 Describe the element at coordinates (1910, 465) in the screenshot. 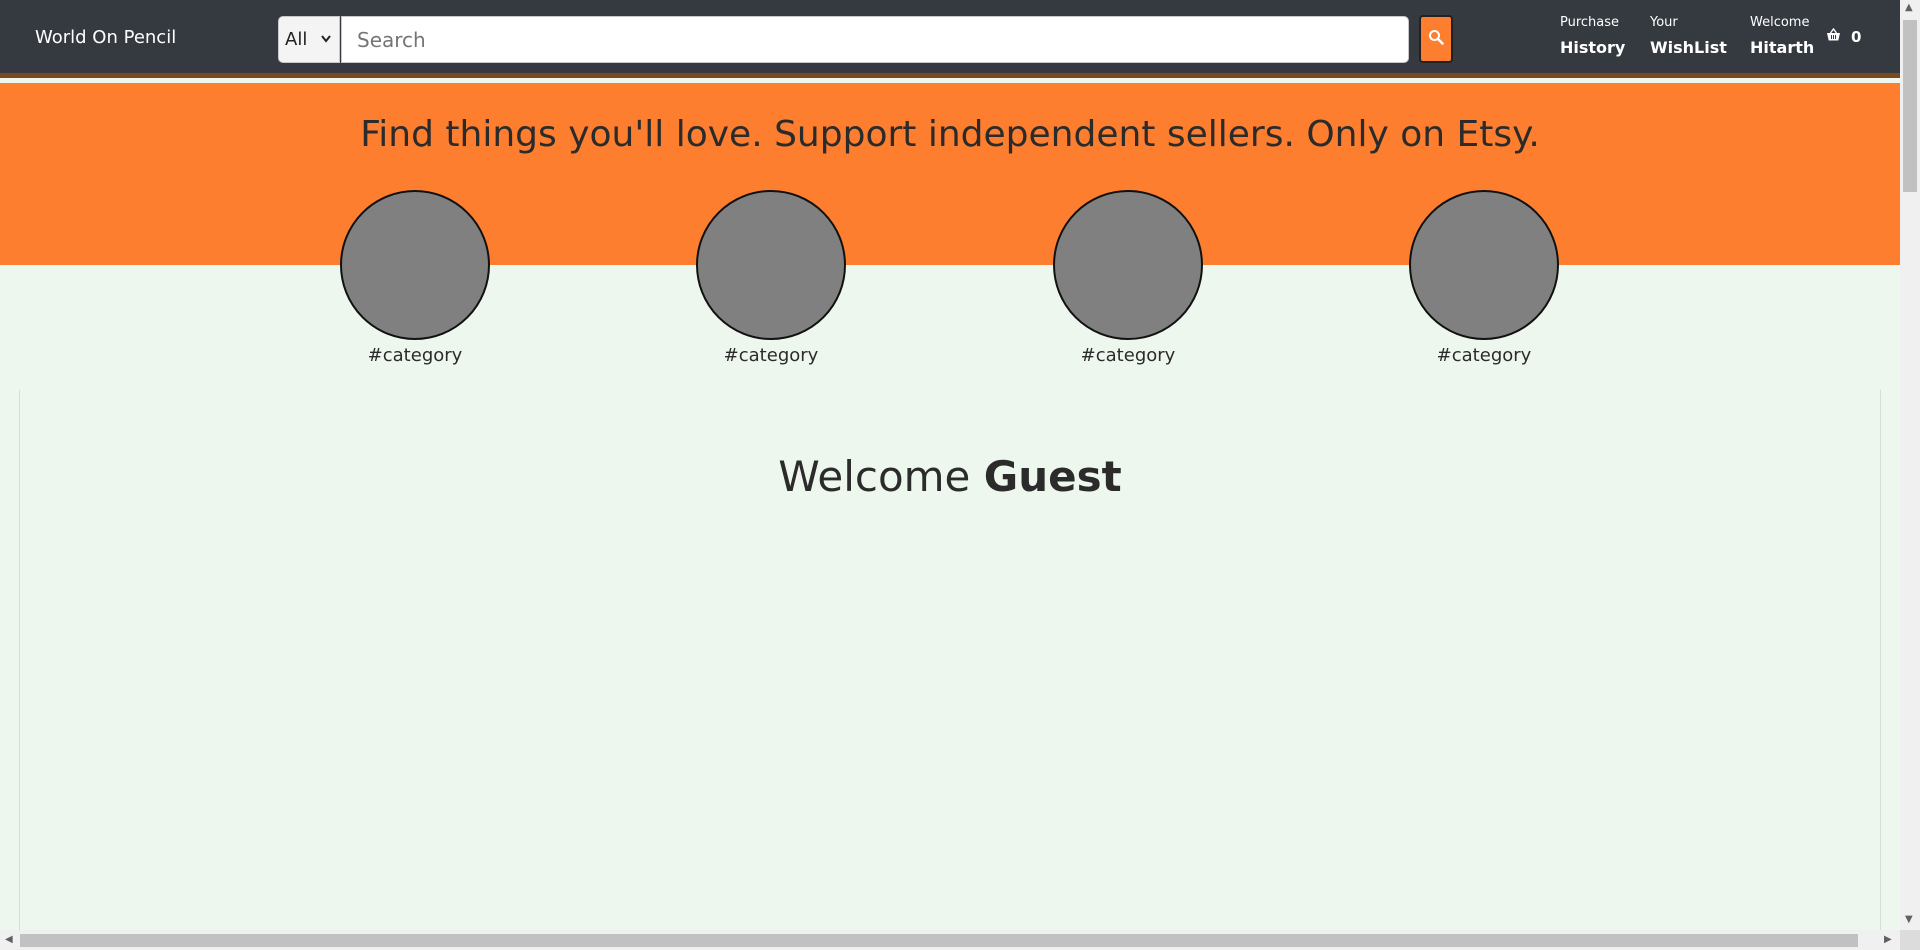

I see `vertical-scrollbar: ▲ ▼` at that location.